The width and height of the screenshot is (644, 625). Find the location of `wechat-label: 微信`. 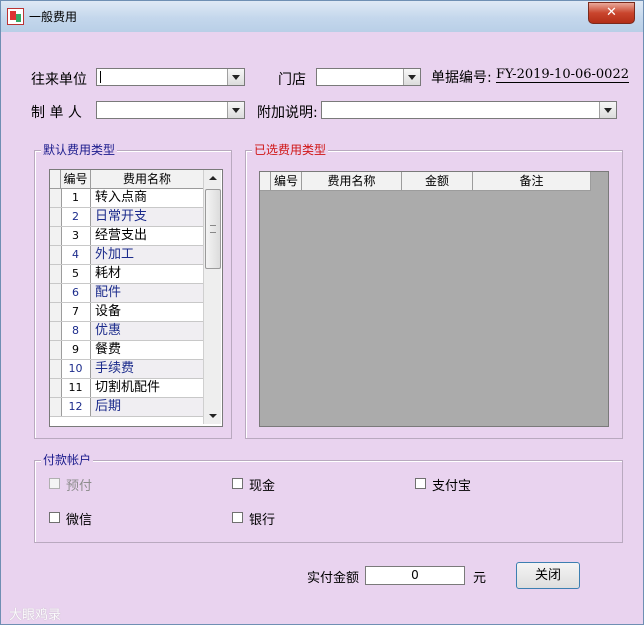

wechat-label: 微信 is located at coordinates (79, 520).